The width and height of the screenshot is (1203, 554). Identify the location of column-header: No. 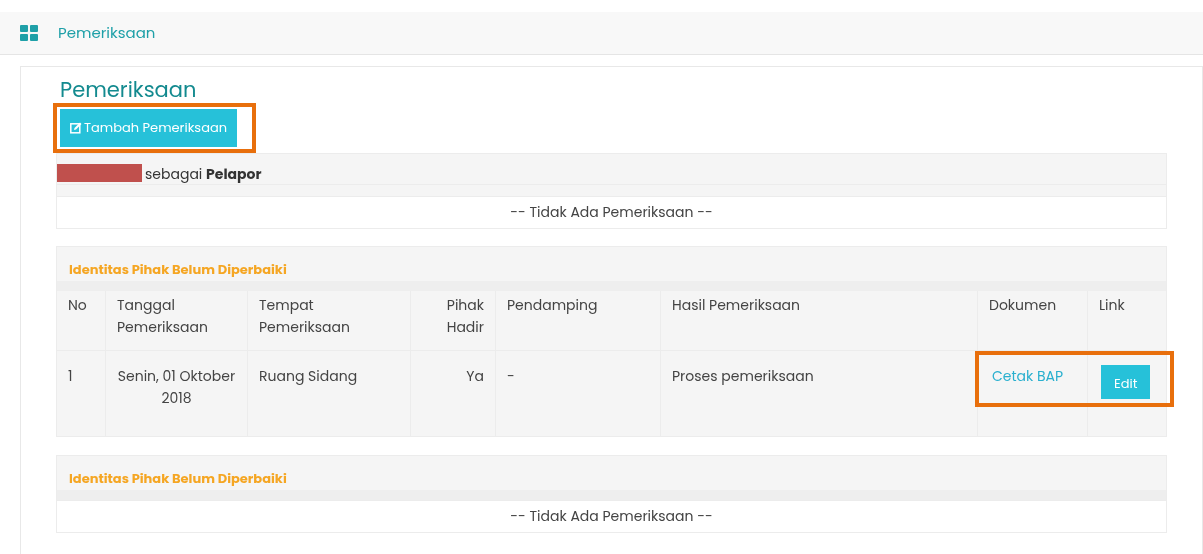
(77, 305).